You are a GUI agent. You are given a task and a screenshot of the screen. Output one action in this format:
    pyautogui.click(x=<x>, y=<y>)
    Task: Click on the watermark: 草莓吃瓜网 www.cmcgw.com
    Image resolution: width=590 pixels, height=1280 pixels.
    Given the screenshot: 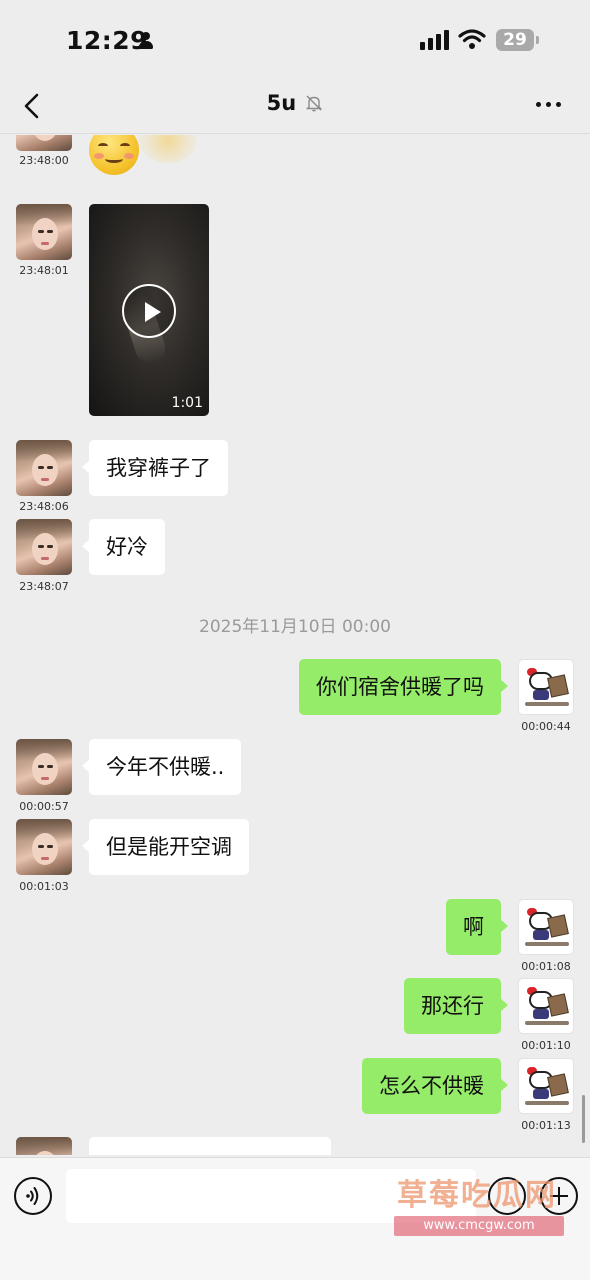 What is the action you would take?
    pyautogui.click(x=477, y=1206)
    